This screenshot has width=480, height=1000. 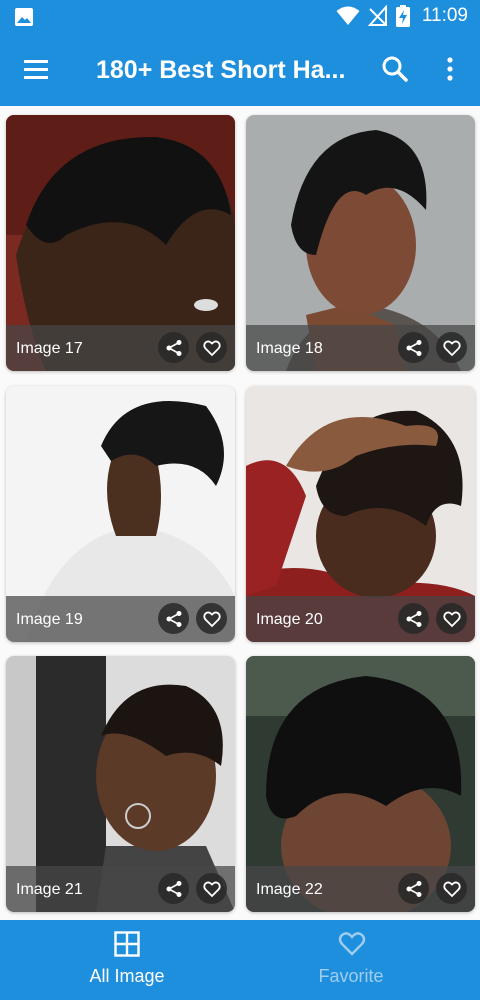 I want to click on image-card: Image 22, so click(x=360, y=784).